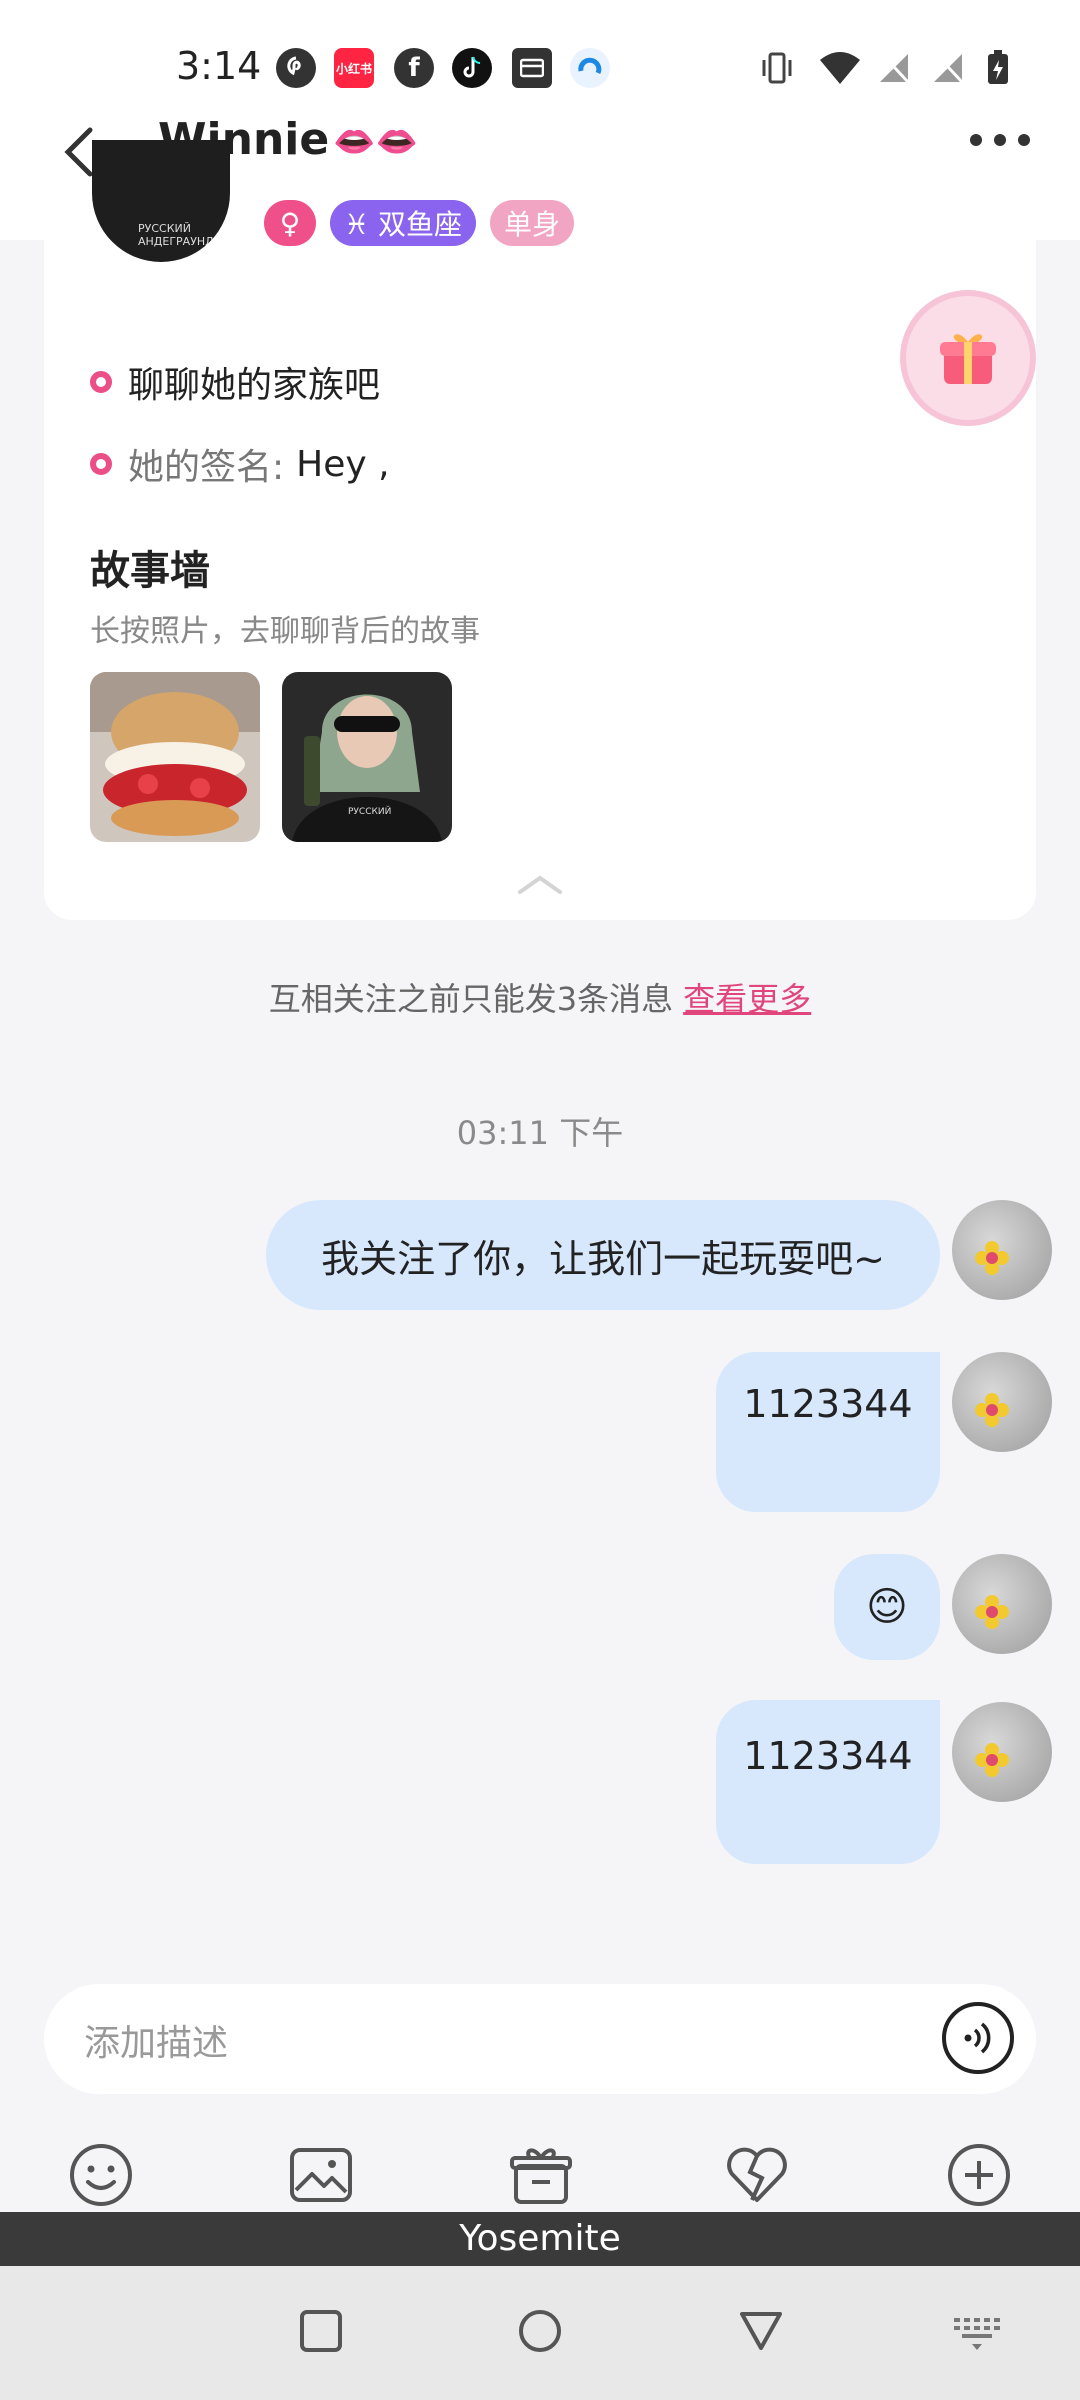  I want to click on message-emoji: 😊, so click(887, 1607).